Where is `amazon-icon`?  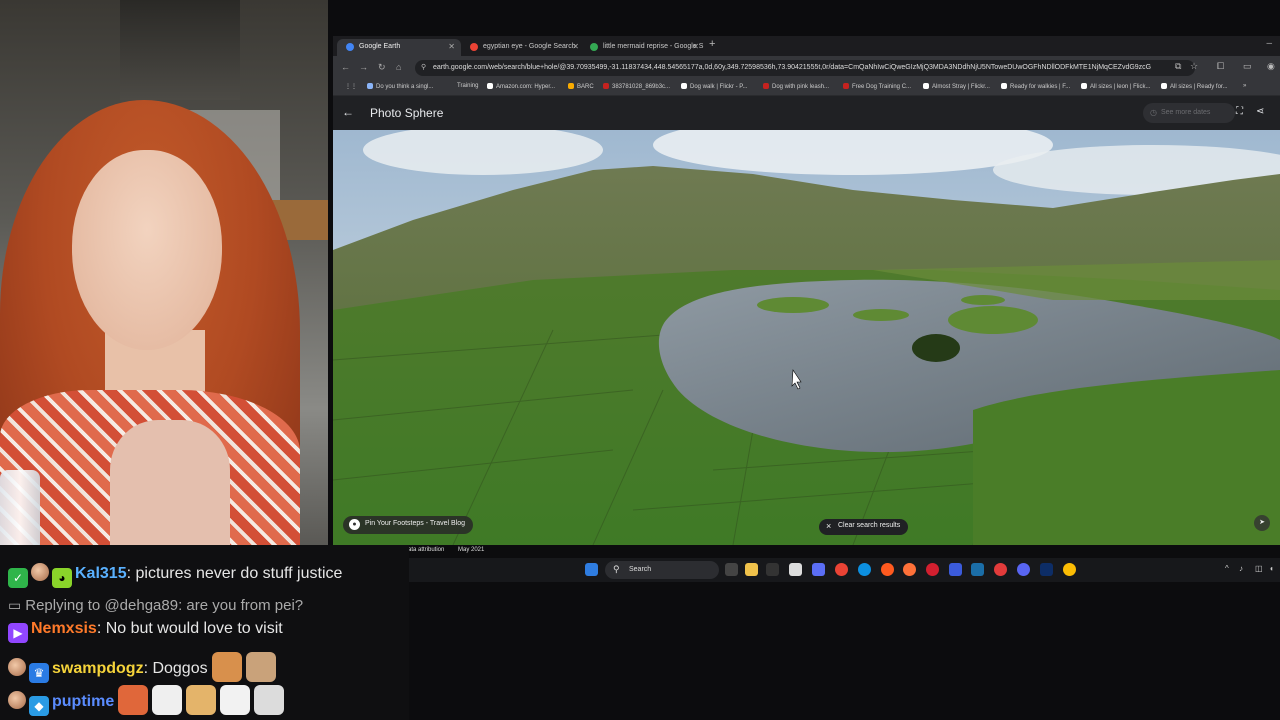
amazon-icon is located at coordinates (490, 86).